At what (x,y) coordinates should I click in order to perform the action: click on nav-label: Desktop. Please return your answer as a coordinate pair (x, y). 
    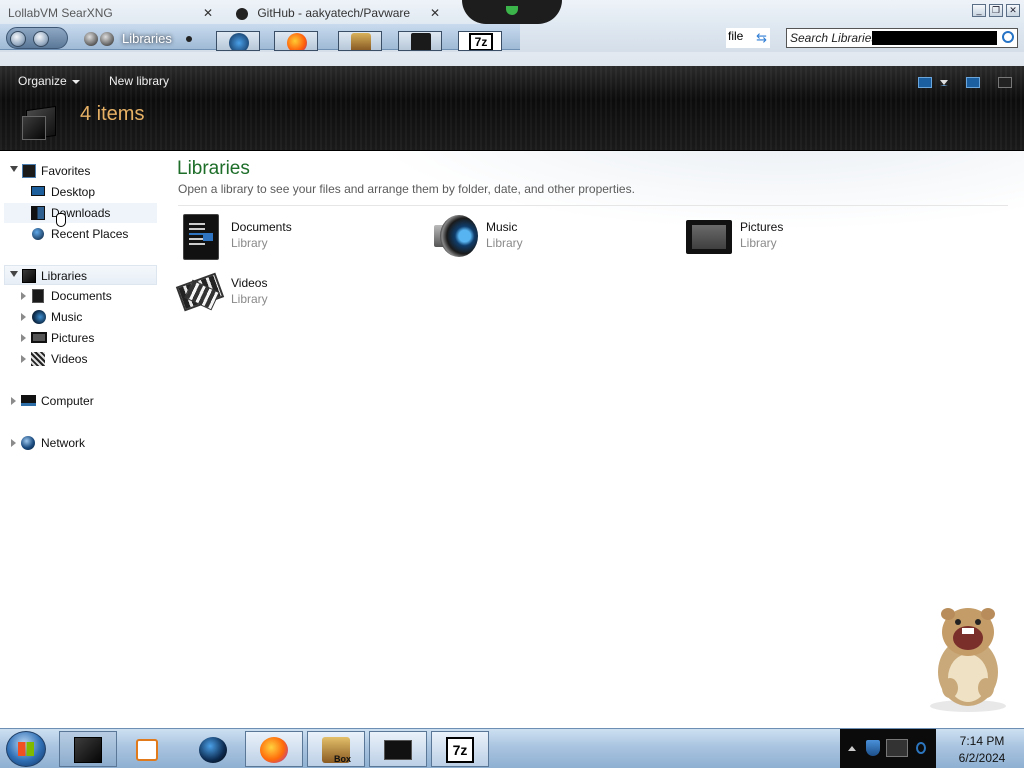
    Looking at the image, I should click on (73, 192).